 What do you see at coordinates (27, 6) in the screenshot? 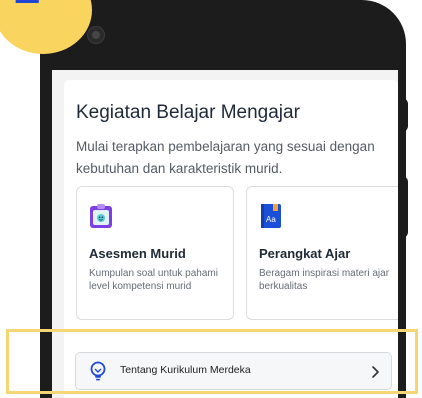
I see `step-number: 2` at bounding box center [27, 6].